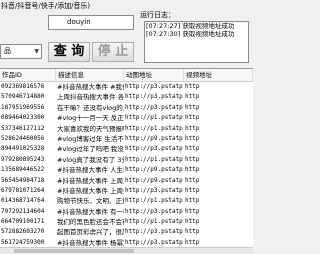 This screenshot has height=254, width=320. I want to click on cell-id: 135689446522, so click(23, 170).